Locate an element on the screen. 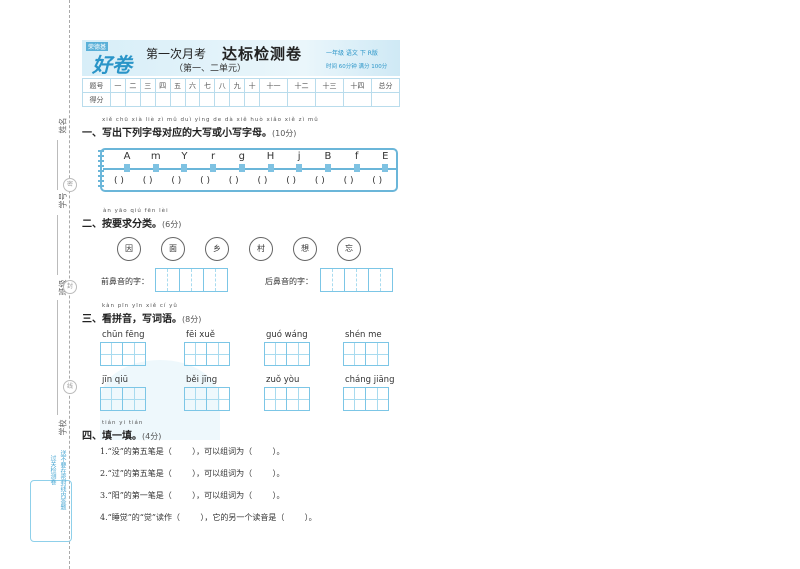 The image size is (800, 569). letter: f is located at coordinates (356, 156).